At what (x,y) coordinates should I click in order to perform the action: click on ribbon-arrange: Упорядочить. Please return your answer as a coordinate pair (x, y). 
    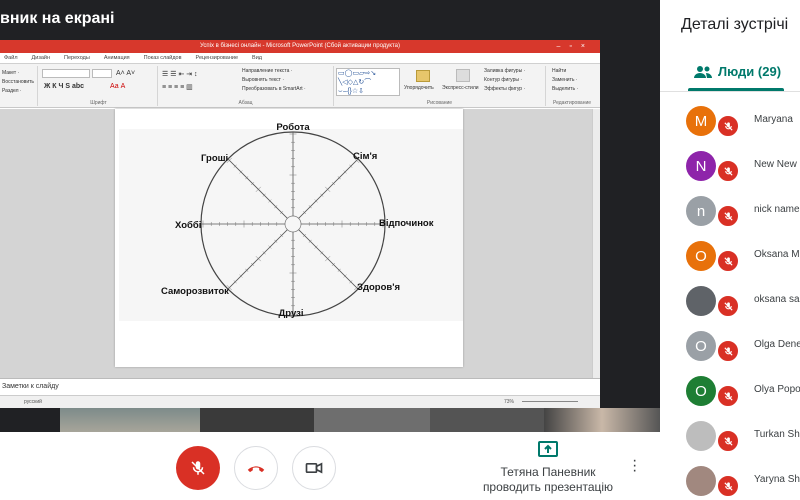
    Looking at the image, I should click on (419, 88).